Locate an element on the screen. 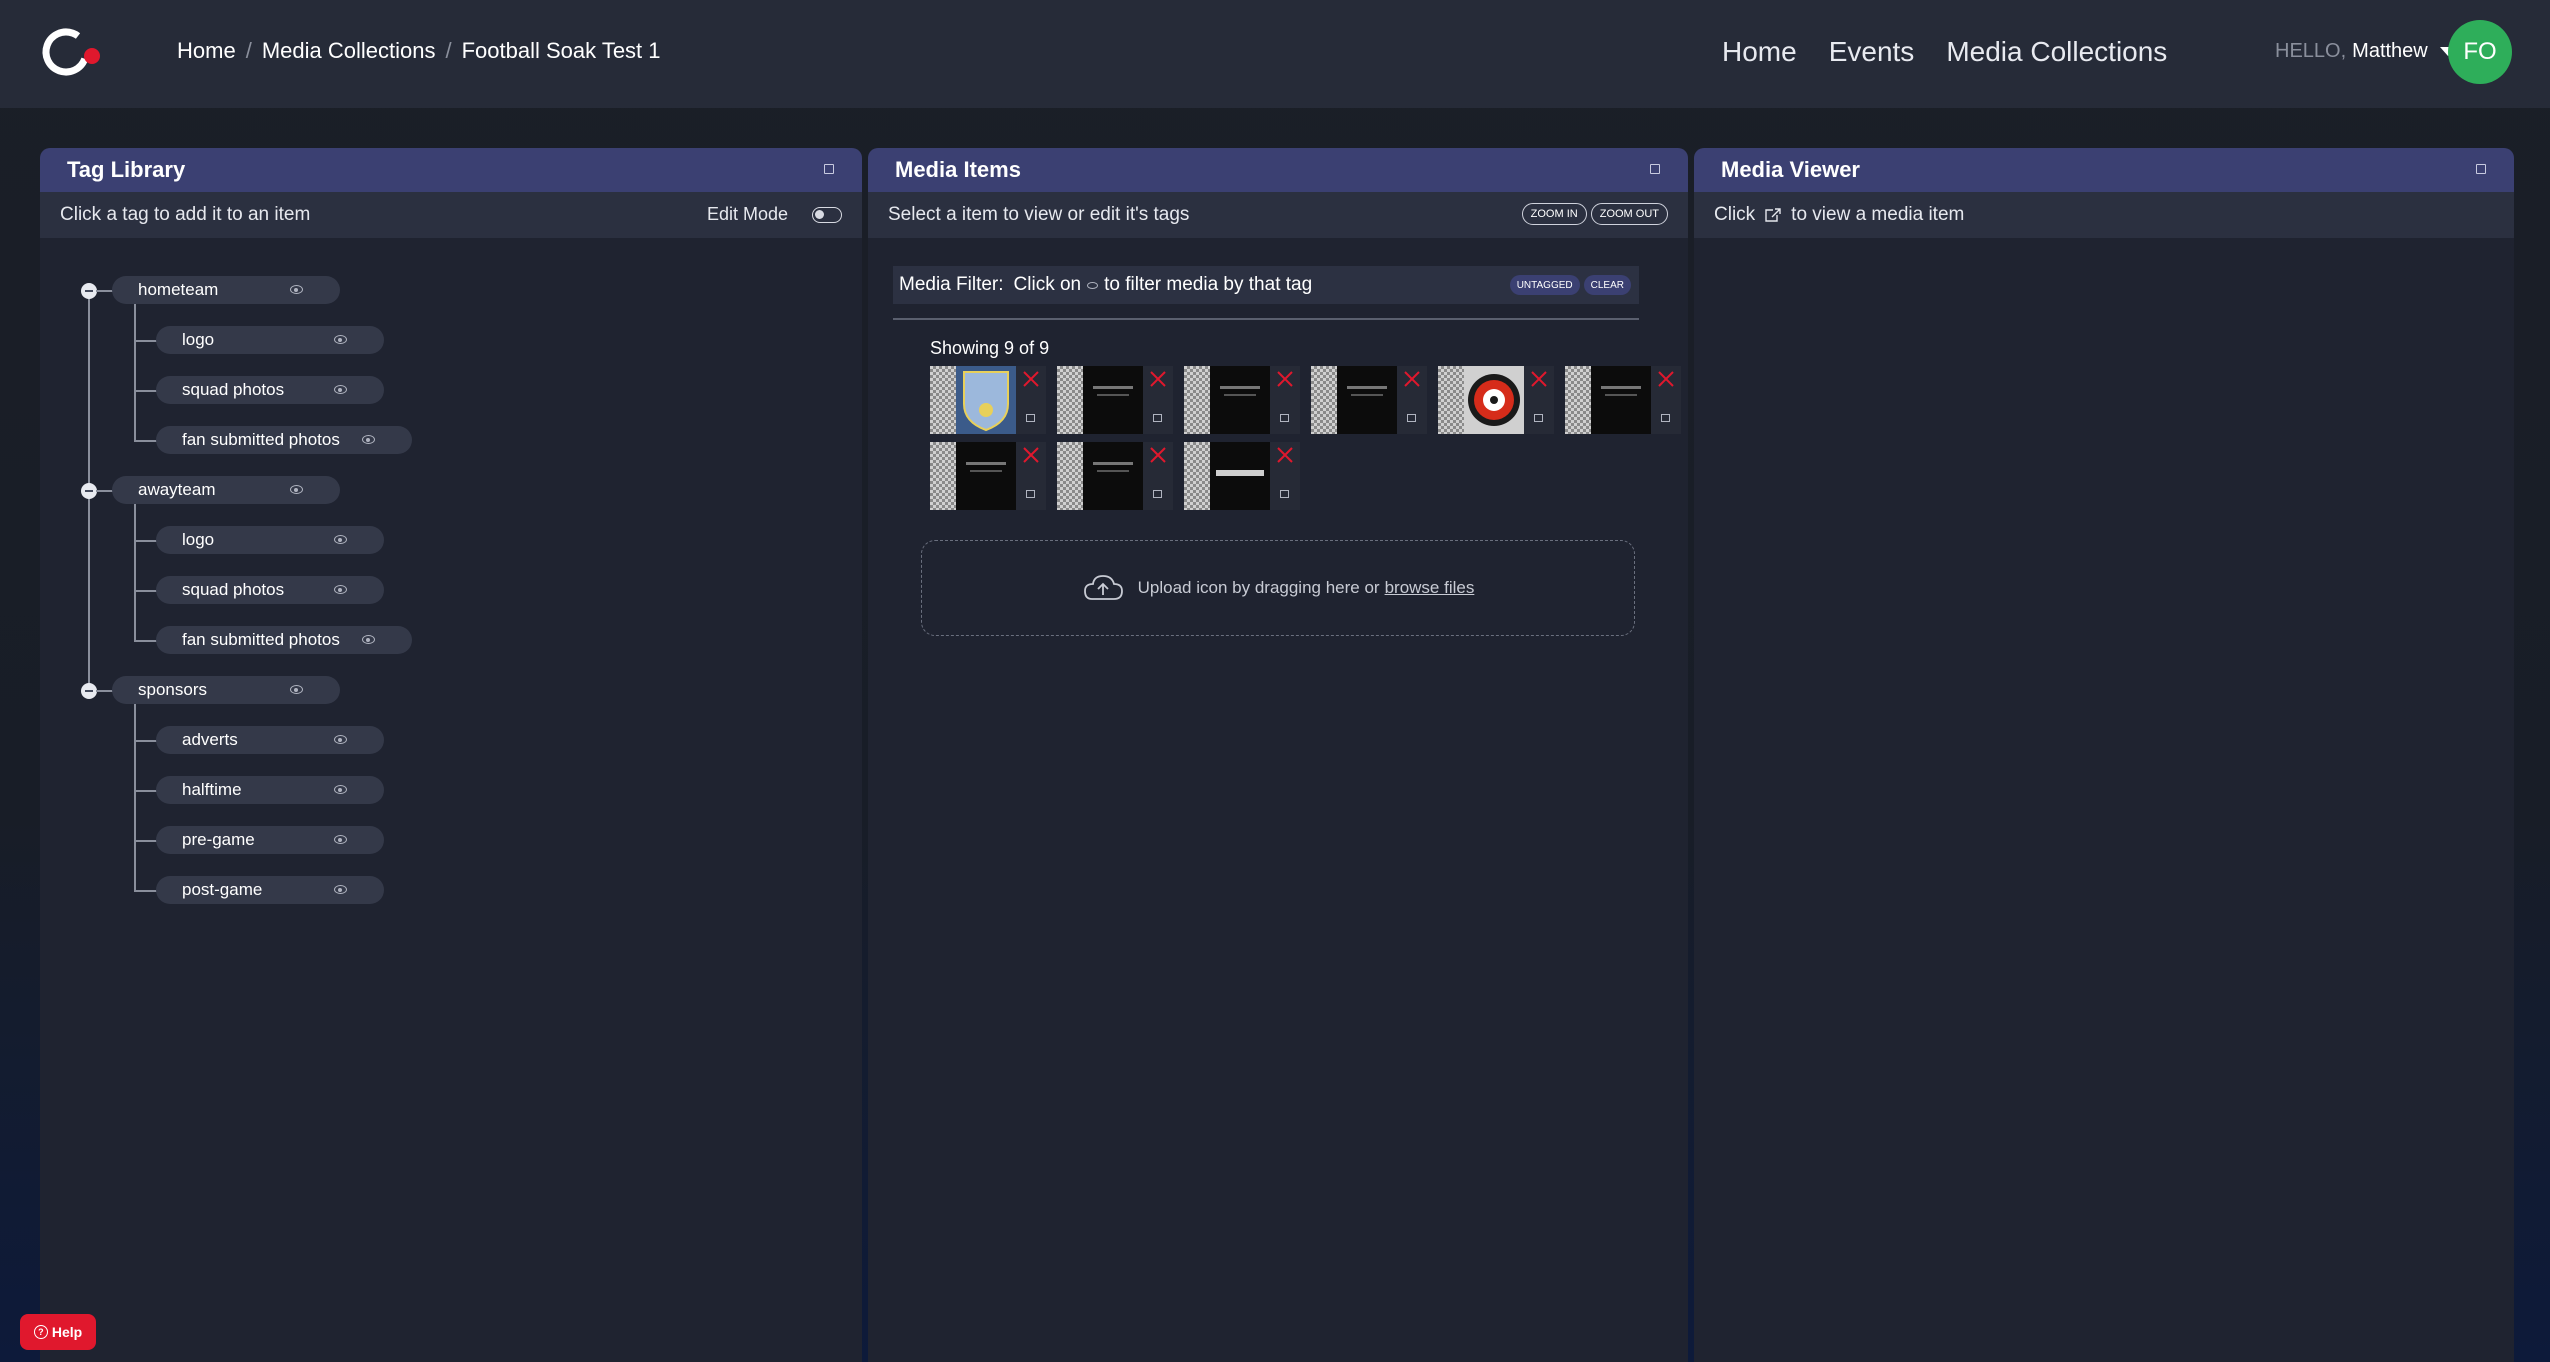  edit-mode-toggle is located at coordinates (827, 214).